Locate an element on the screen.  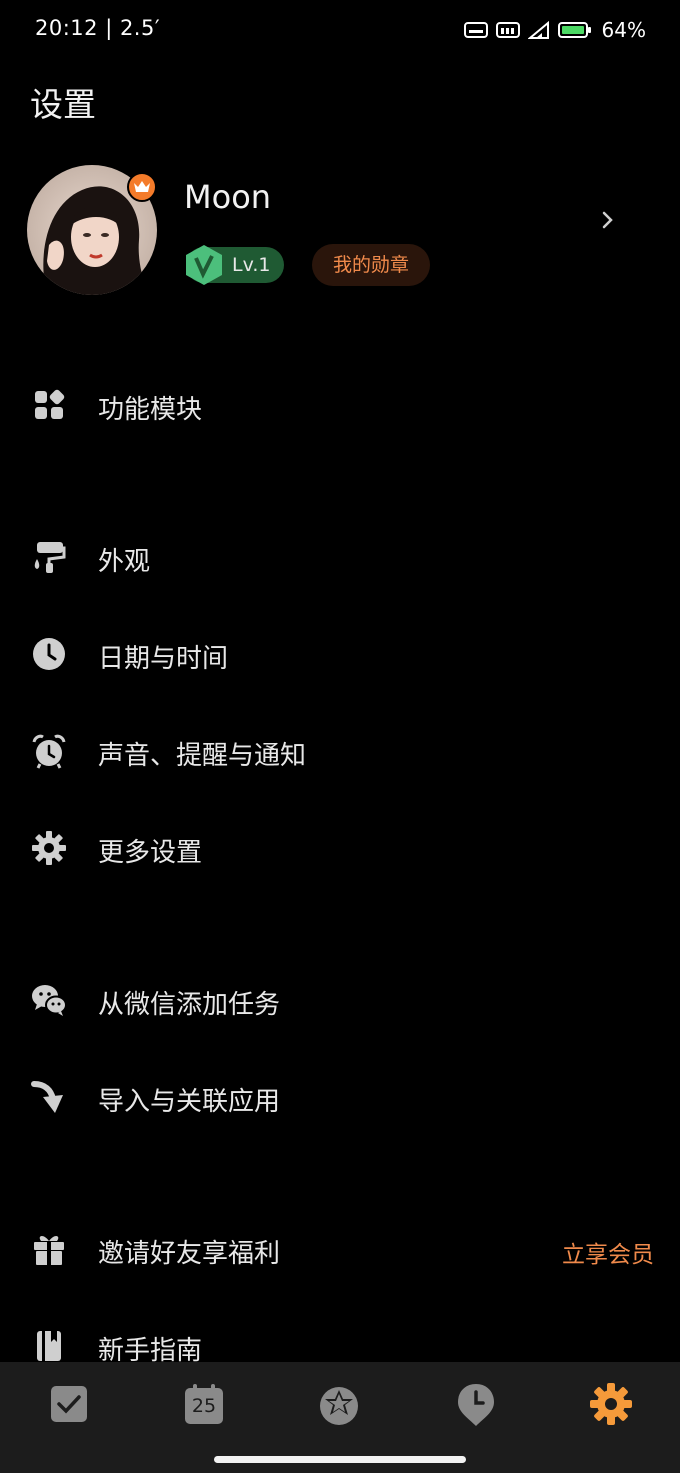
home-indicator is located at coordinates (340, 1459).